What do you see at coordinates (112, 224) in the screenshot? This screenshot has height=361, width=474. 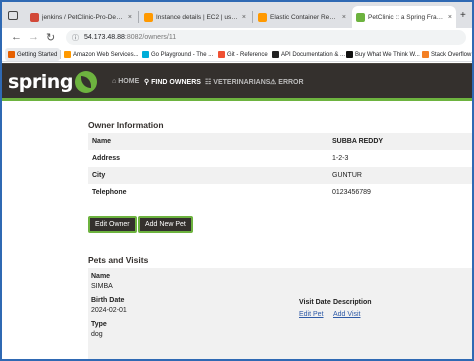 I see `edit-owner-button: Edit Owner` at bounding box center [112, 224].